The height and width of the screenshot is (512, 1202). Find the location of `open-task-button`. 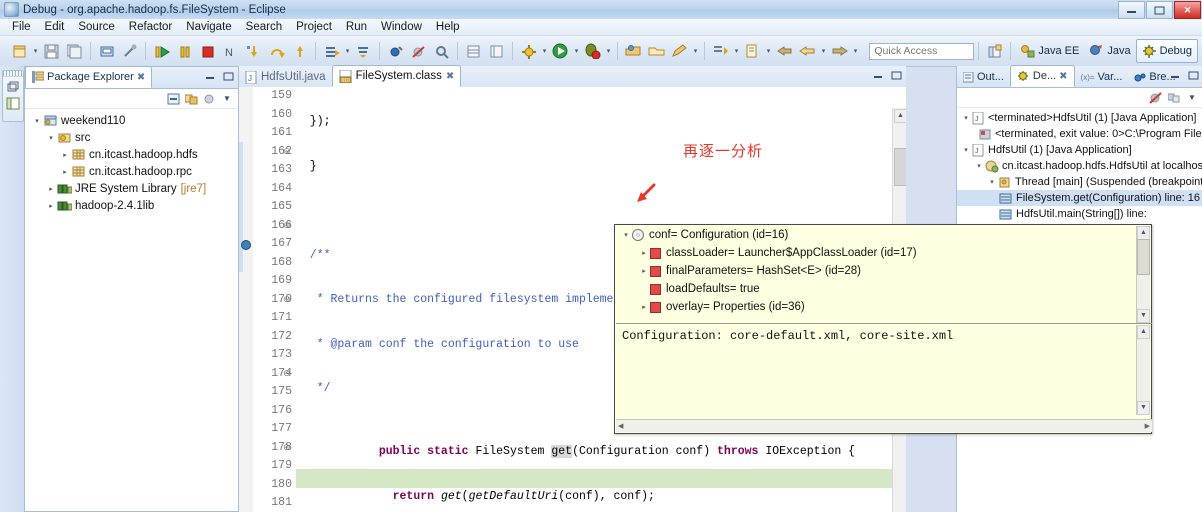

open-task-button is located at coordinates (656, 51).